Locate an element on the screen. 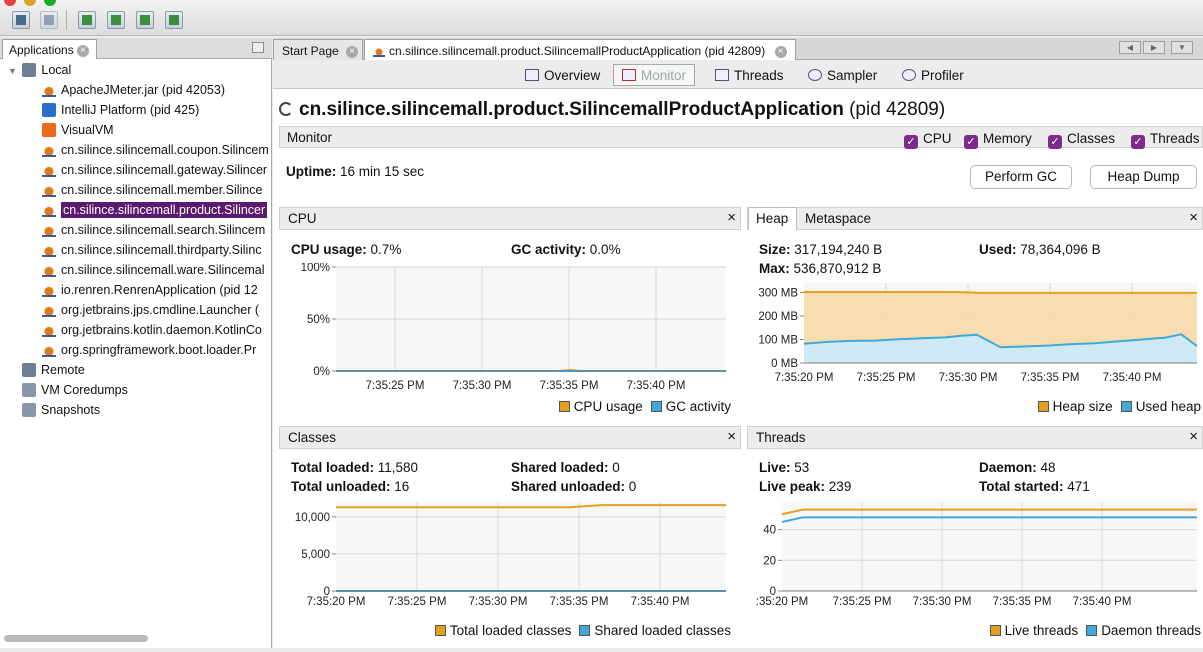 This screenshot has width=1203, height=652. tab-monitor: Monitor is located at coordinates (654, 75).